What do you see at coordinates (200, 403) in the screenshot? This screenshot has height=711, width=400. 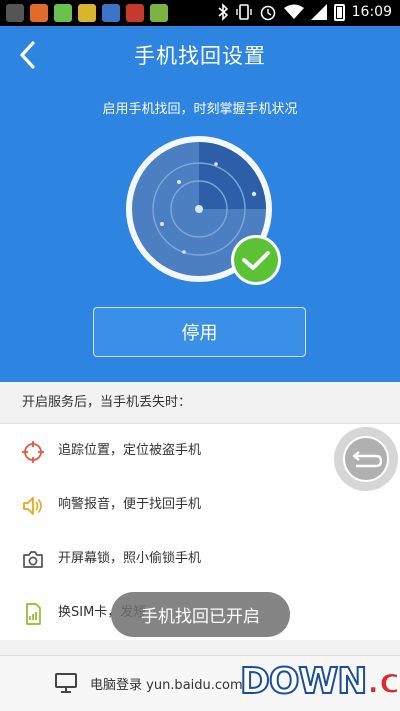 I see `section-title: 开启服务后，当手机丢失时：` at bounding box center [200, 403].